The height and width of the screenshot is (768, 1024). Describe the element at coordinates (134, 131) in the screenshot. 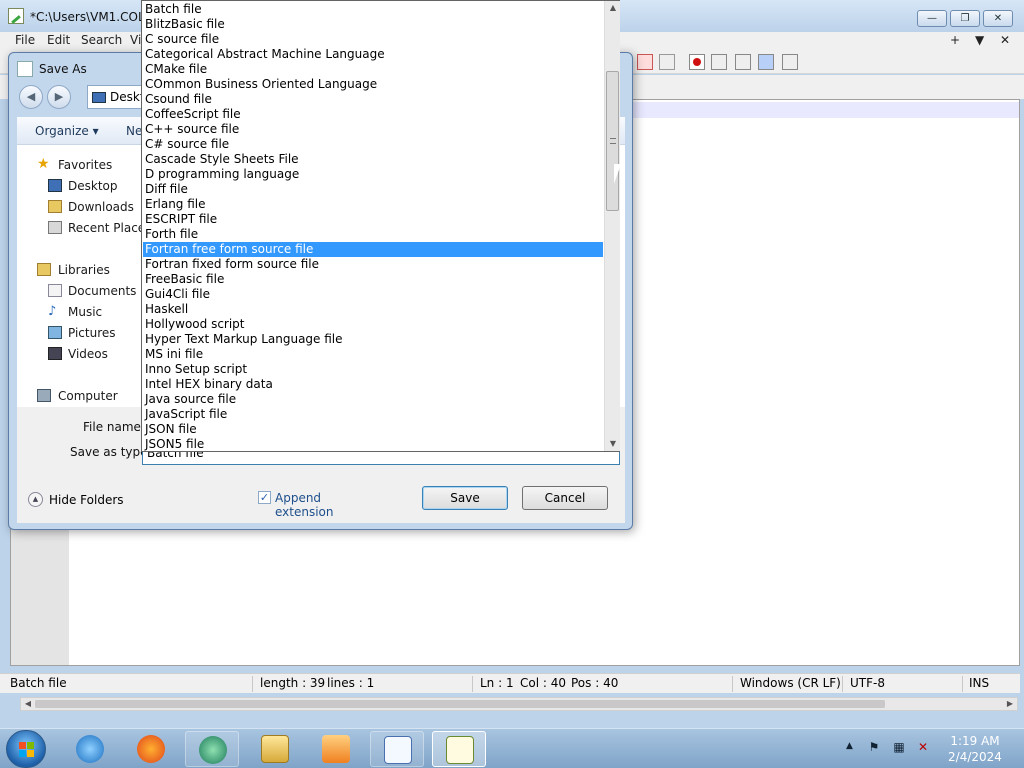

I see `new-folder-button: Ne` at that location.